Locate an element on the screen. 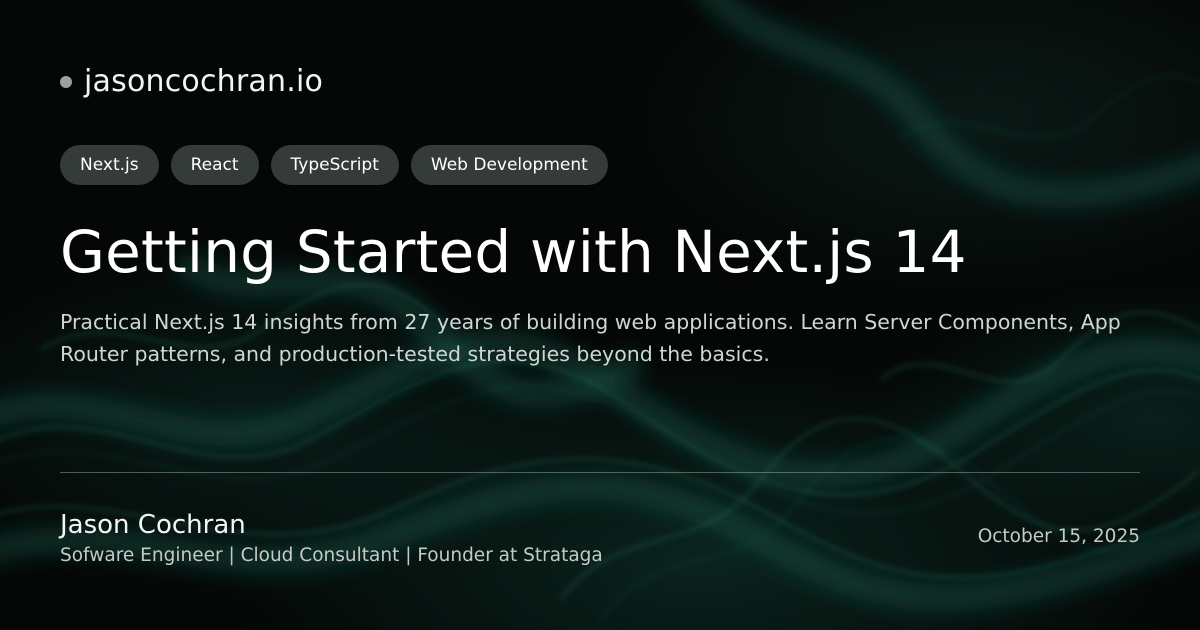  tag-list: Next.js React TypeScript Web Development is located at coordinates (334, 165).